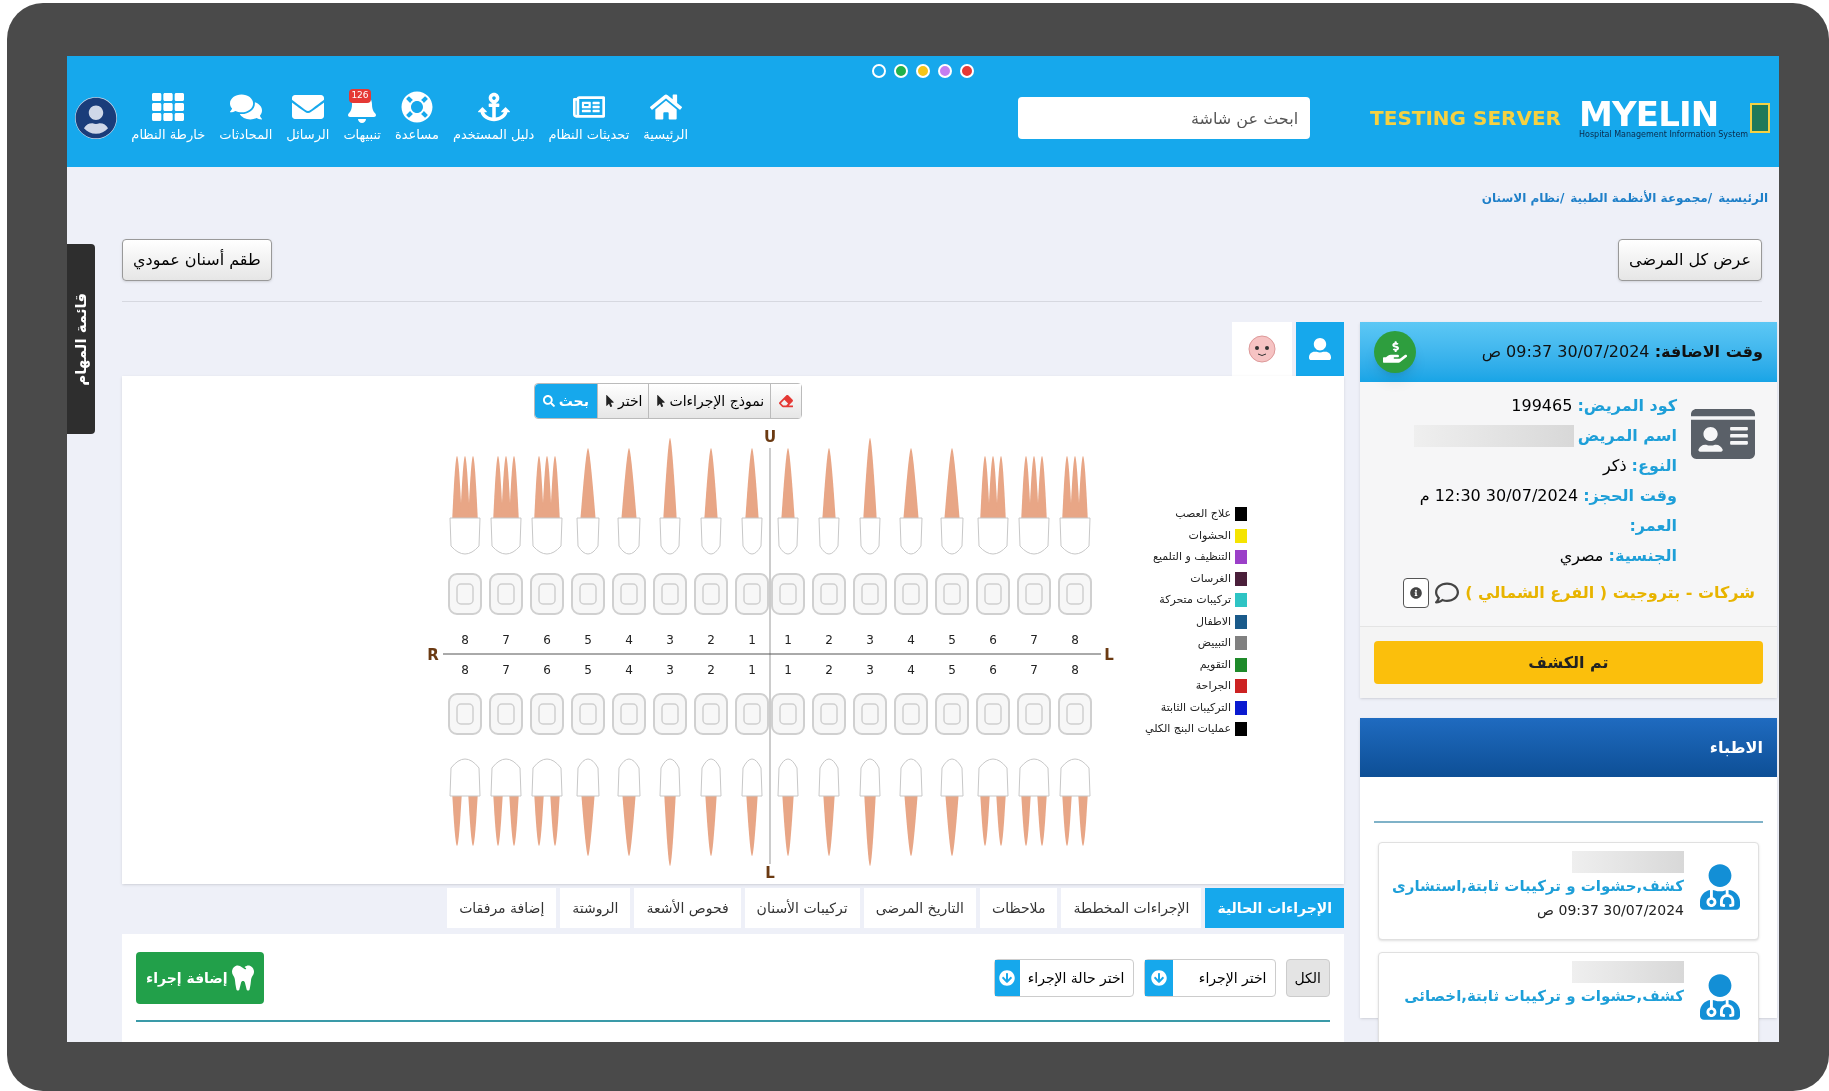 The width and height of the screenshot is (1829, 1091). Describe the element at coordinates (1063, 978) in the screenshot. I see `status-select: اختر حالة الإجراء` at that location.